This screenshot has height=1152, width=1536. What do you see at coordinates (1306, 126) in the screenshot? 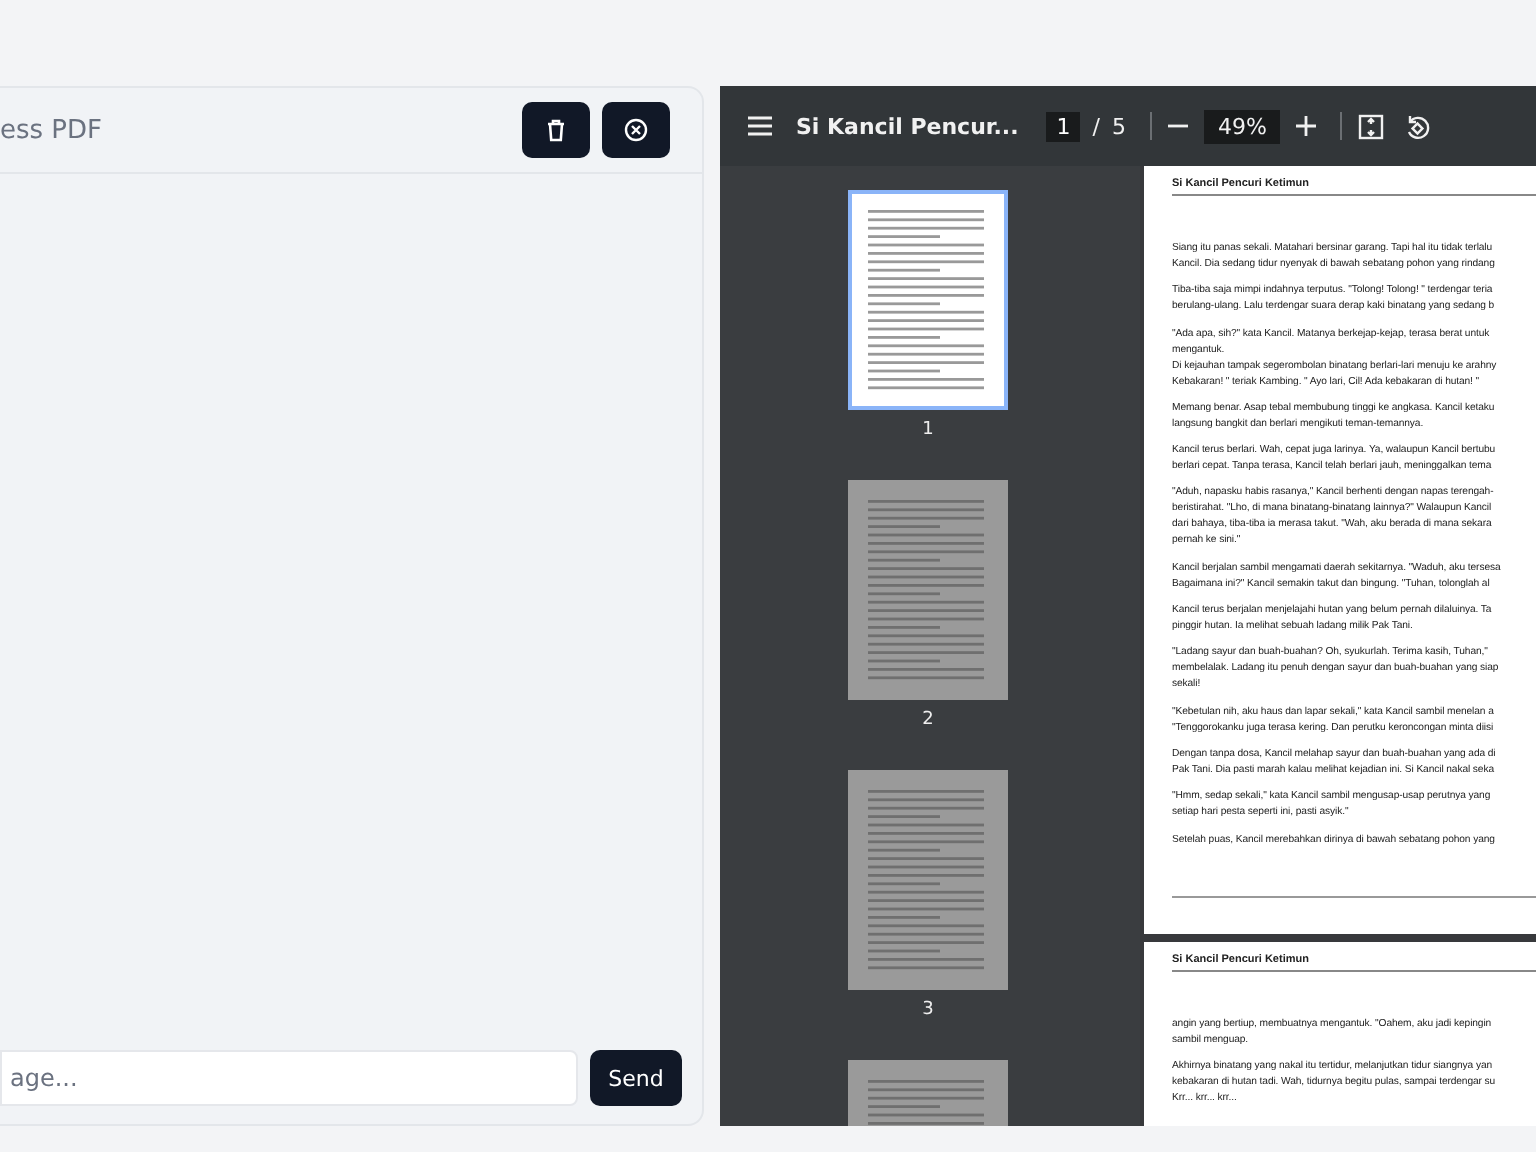
I see `zoom-in-icon` at bounding box center [1306, 126].